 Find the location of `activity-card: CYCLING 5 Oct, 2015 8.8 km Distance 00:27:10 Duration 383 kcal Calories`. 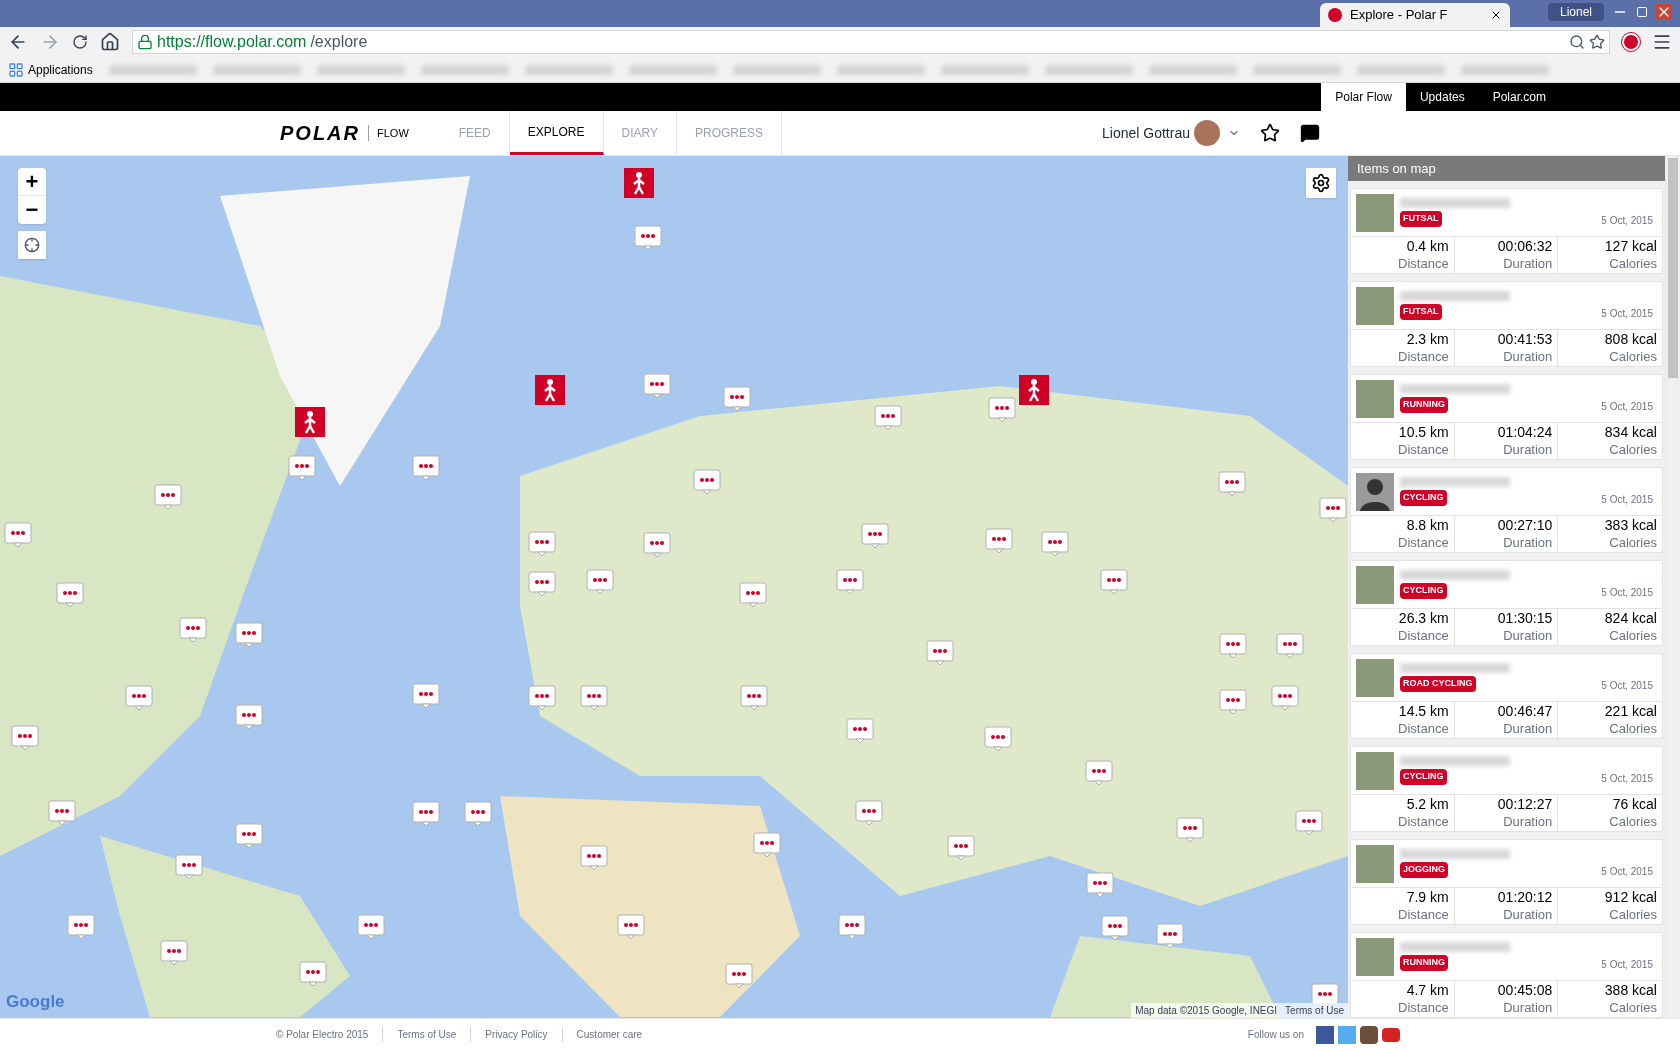

activity-card: CYCLING 5 Oct, 2015 8.8 km Distance 00:27:10 Duration 383 kcal Calories is located at coordinates (1506, 510).